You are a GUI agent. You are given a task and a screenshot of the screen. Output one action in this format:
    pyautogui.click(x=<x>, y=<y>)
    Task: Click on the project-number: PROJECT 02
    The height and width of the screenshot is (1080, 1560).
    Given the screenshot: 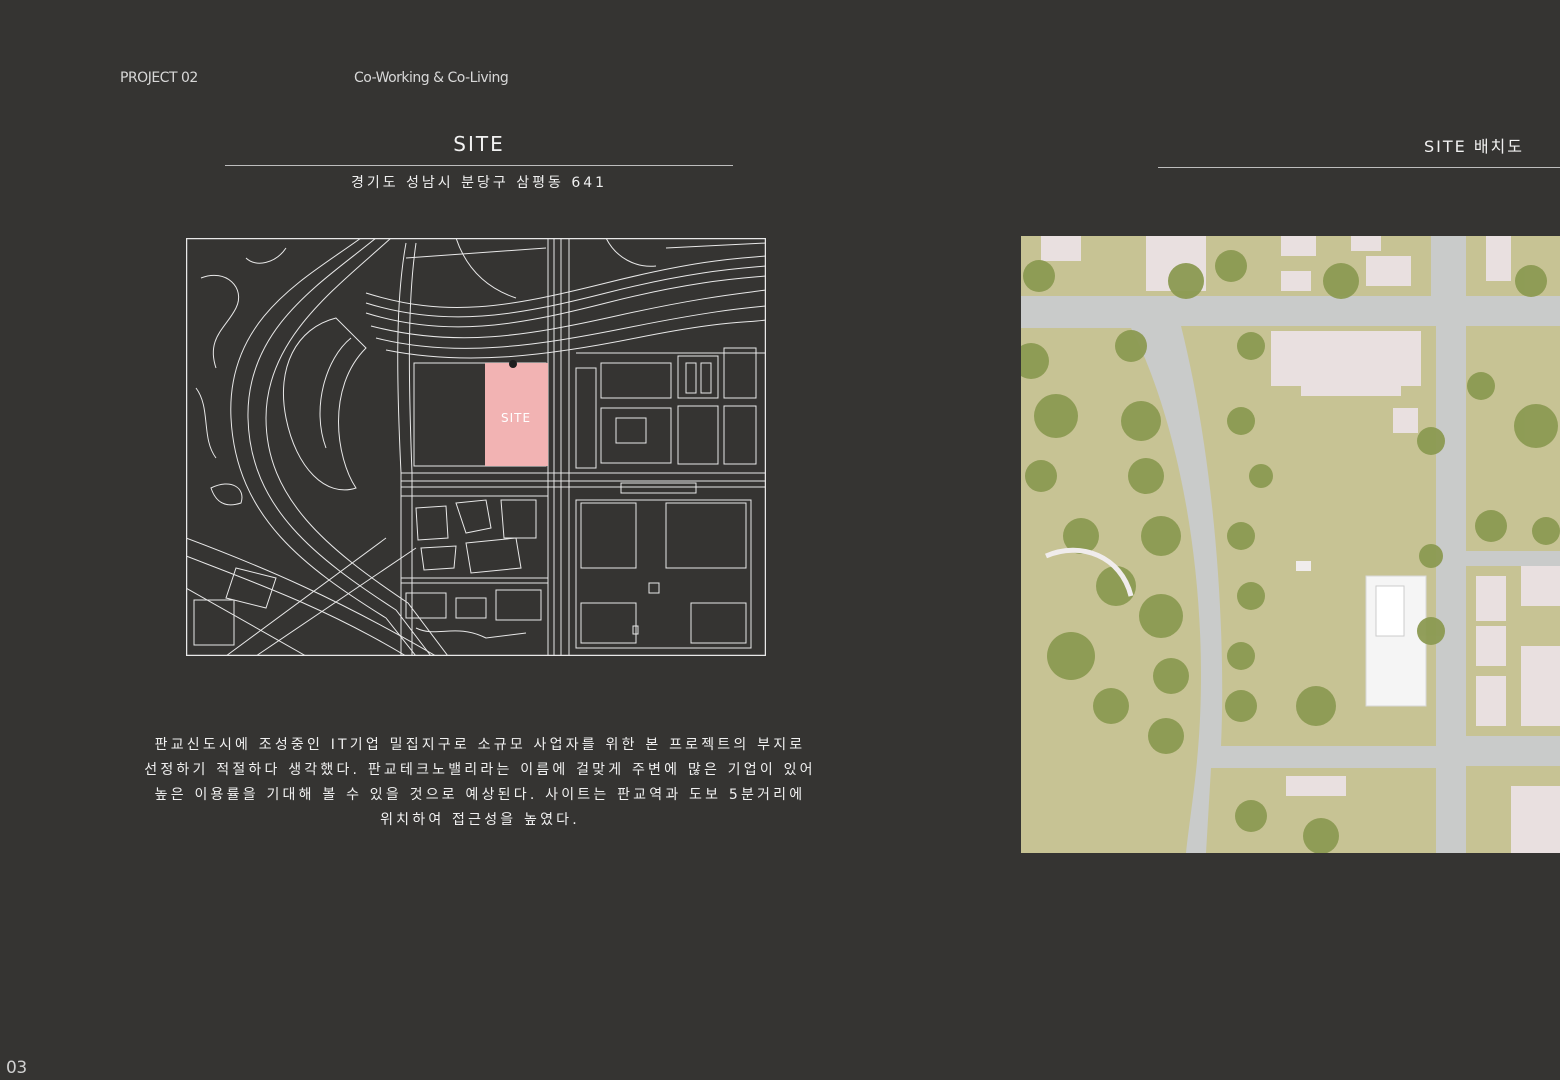 What is the action you would take?
    pyautogui.click(x=159, y=78)
    